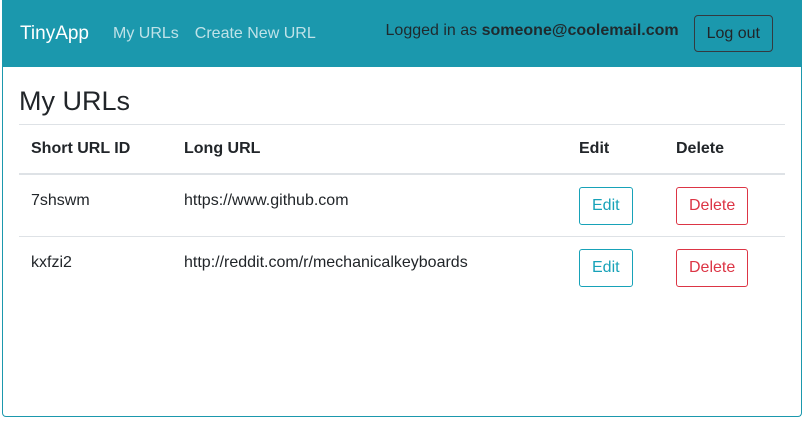 The width and height of the screenshot is (805, 422). Describe the element at coordinates (95, 149) in the screenshot. I see `header-short-url-id: Short URL ID` at that location.